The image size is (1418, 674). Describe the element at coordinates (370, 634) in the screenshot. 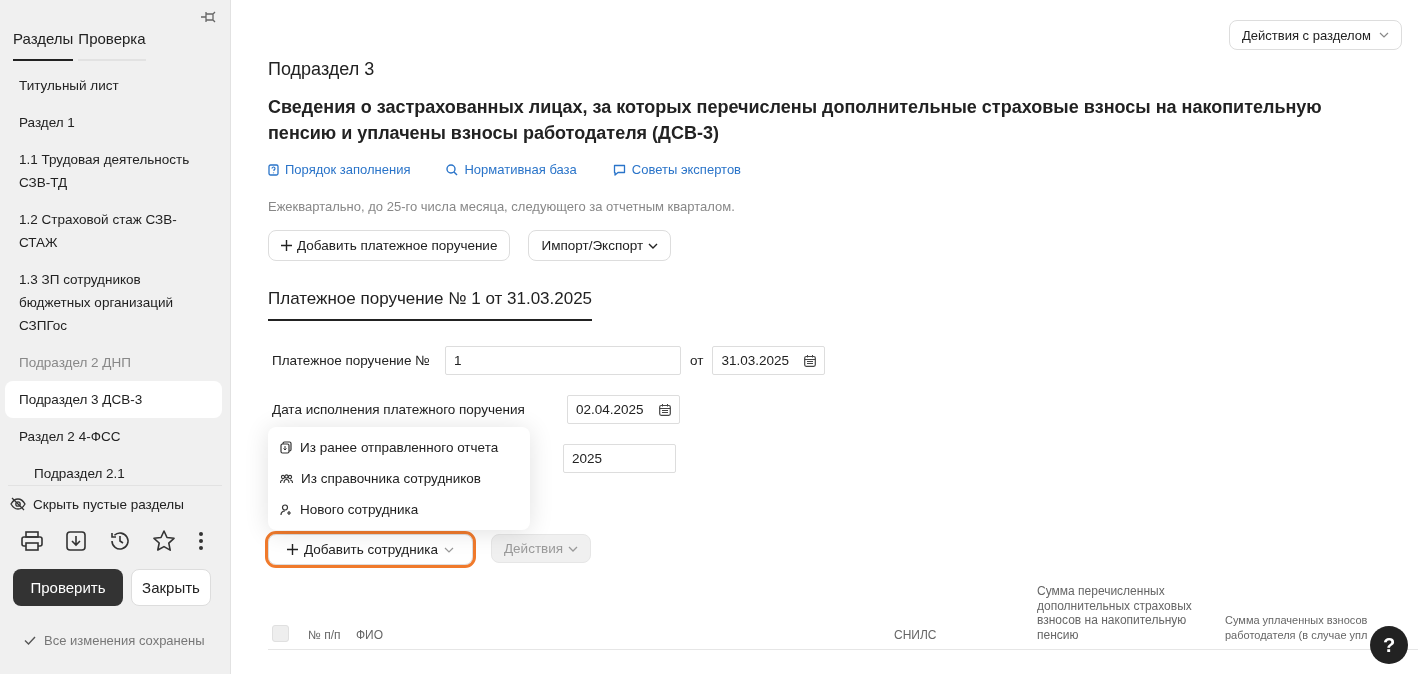

I see `column-header: ФИО` at that location.